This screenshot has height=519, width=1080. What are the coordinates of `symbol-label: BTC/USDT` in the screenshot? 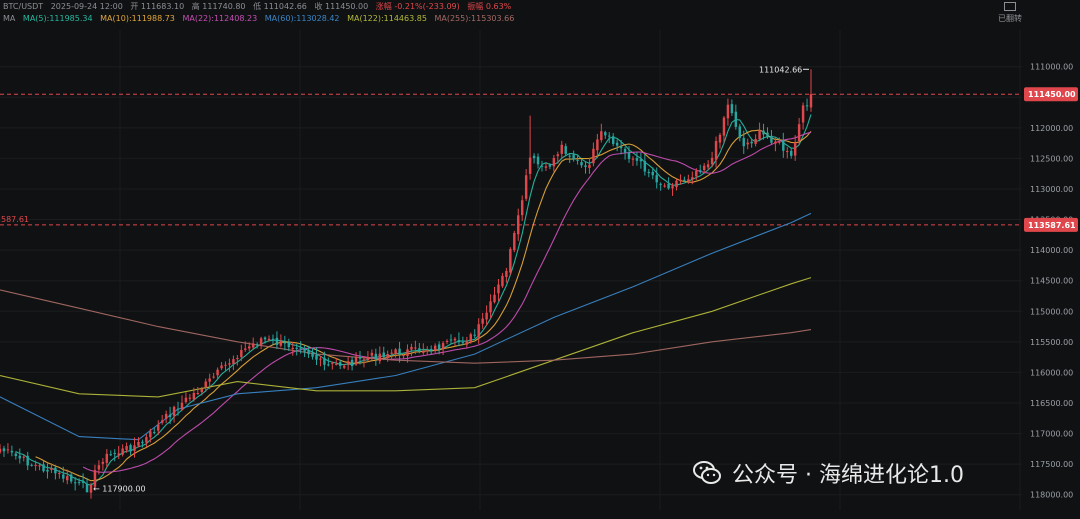 It's located at (23, 6).